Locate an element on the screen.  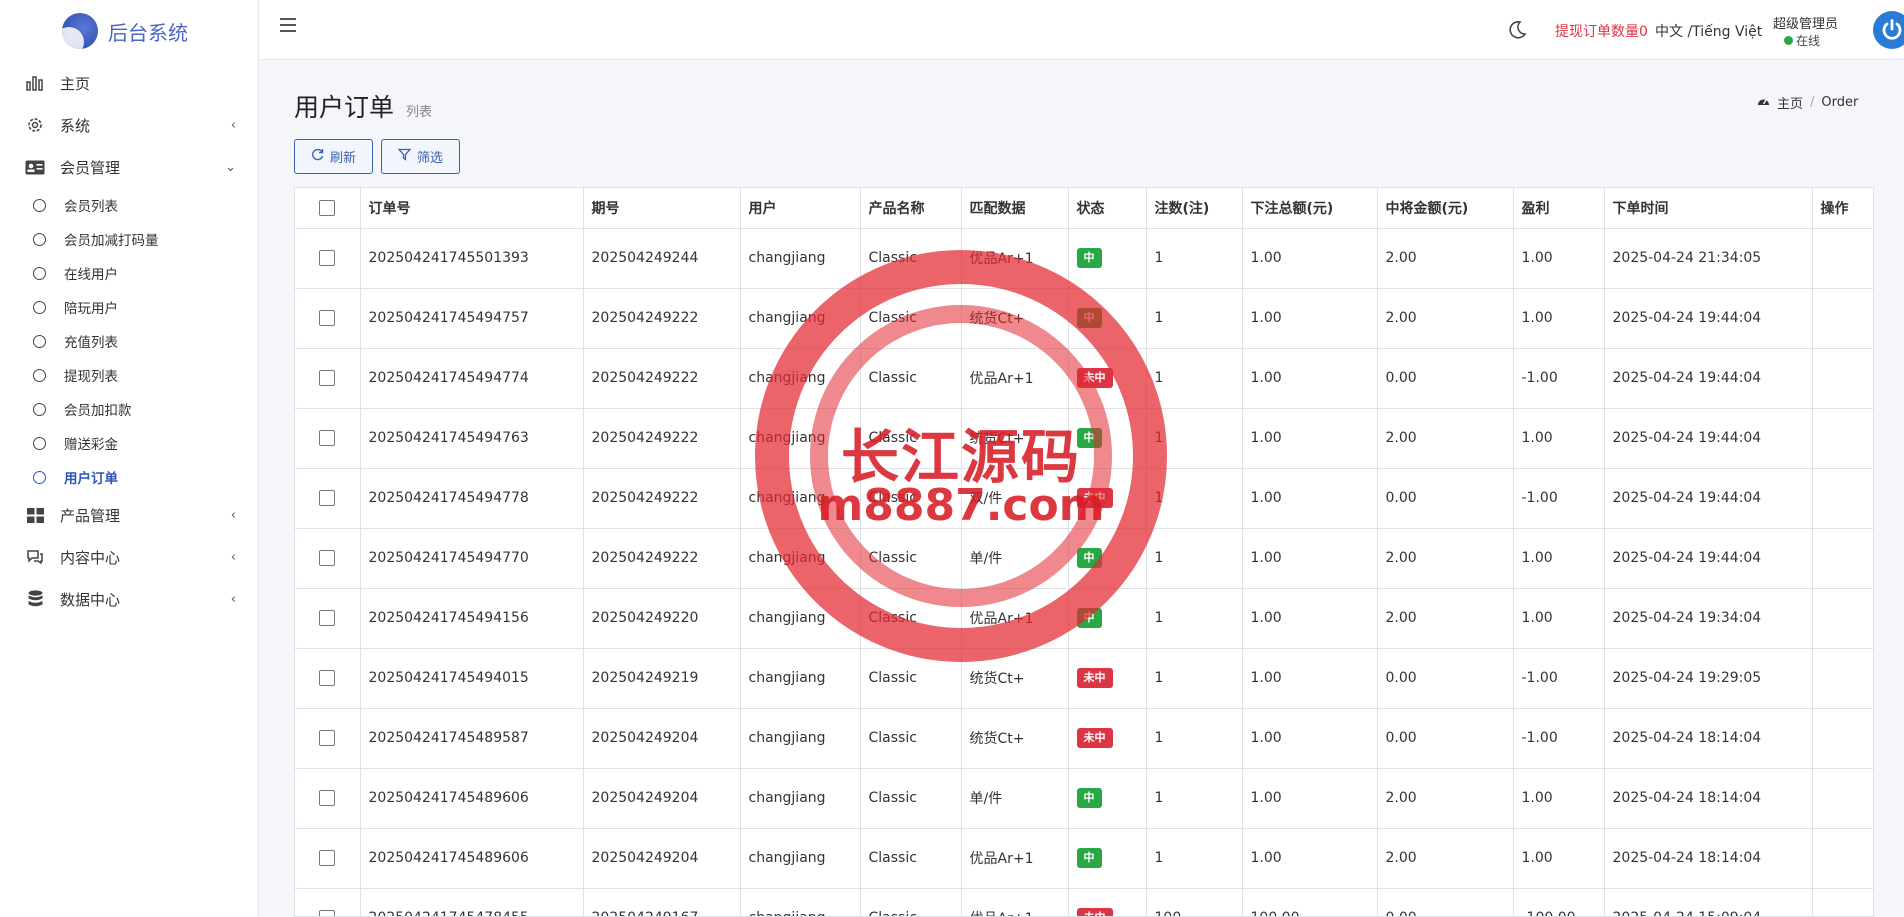
column-header: 订单号 is located at coordinates (472, 208).